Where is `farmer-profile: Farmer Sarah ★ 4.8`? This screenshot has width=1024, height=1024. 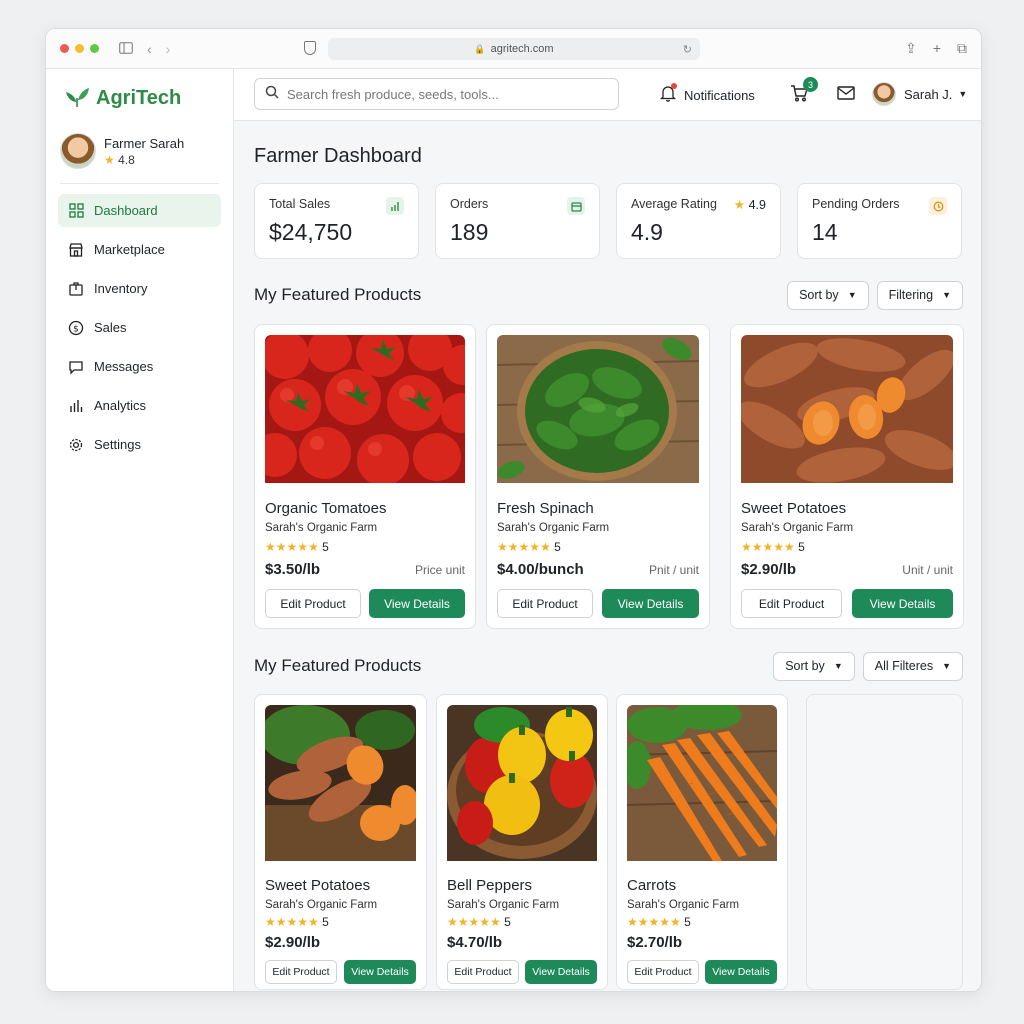
farmer-profile: Farmer Sarah ★ 4.8 is located at coordinates (146, 151).